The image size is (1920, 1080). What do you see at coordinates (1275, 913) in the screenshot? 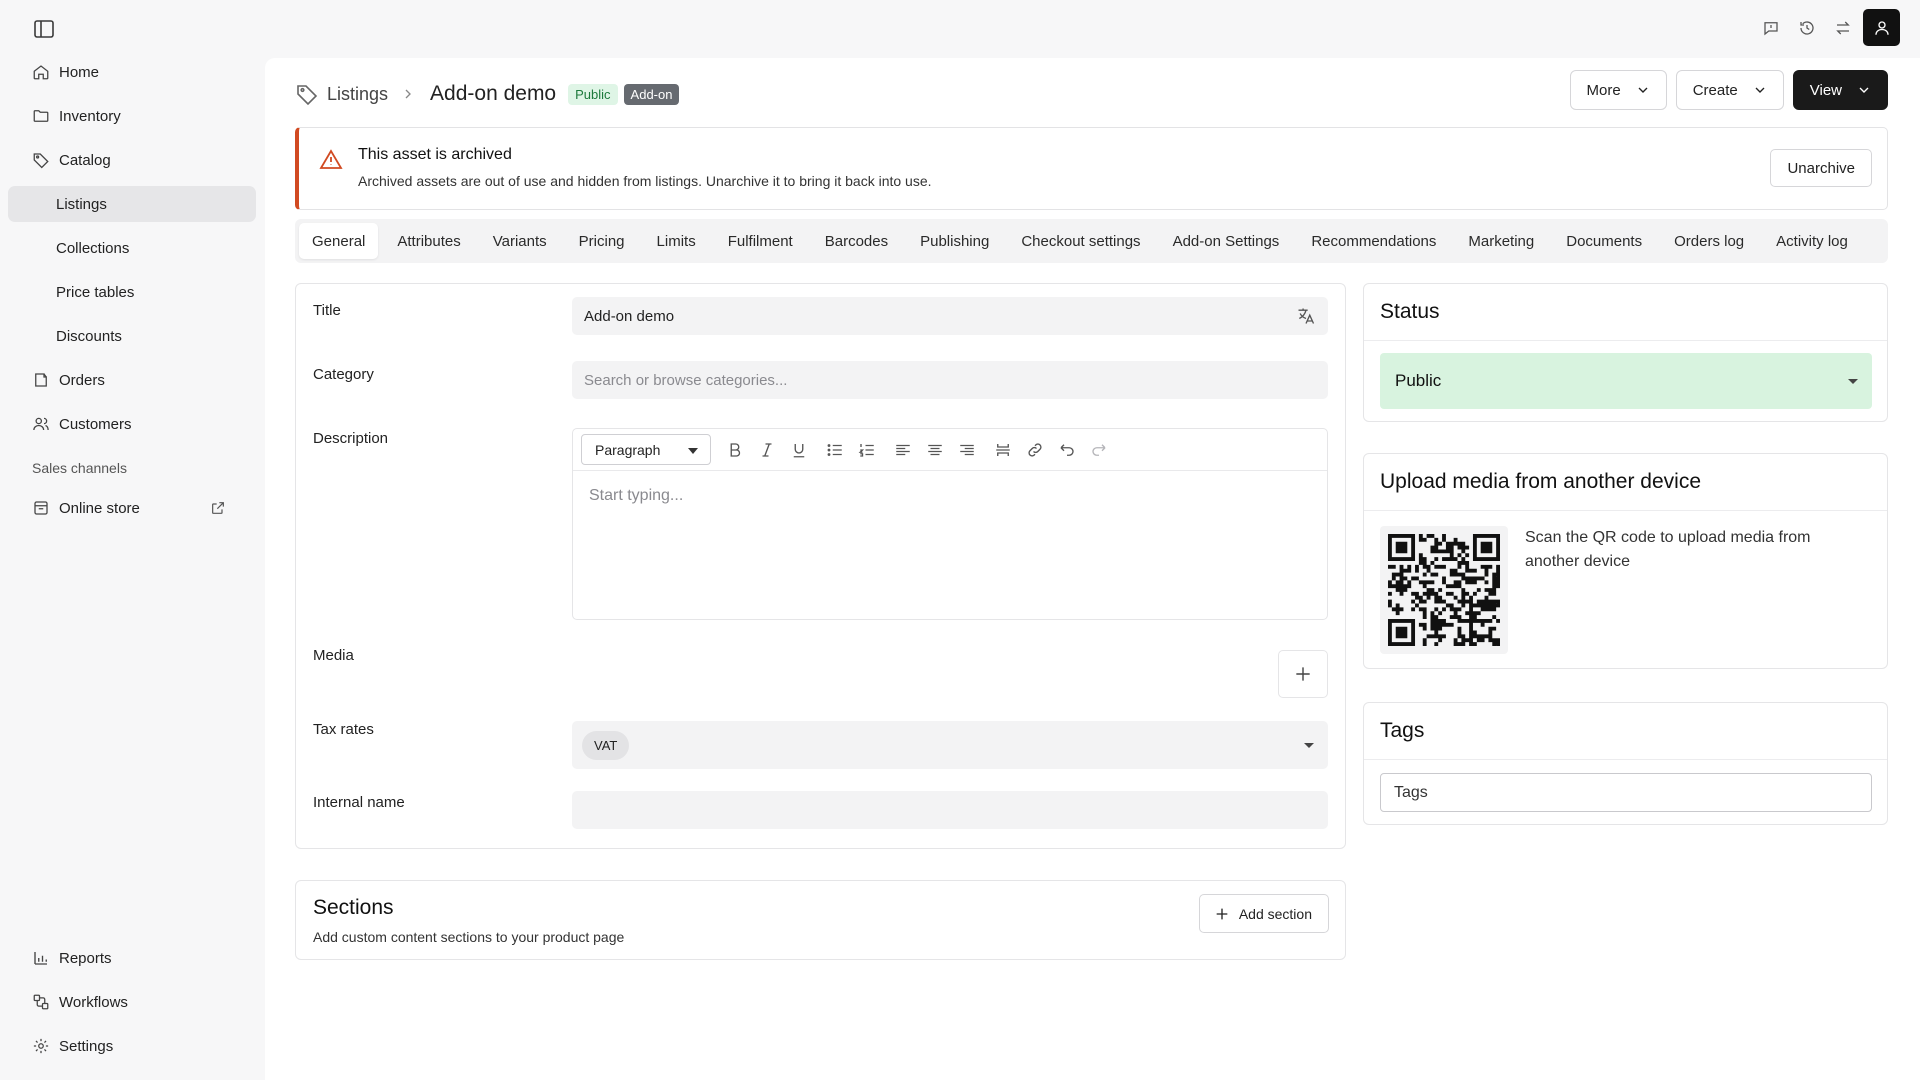
I see `add-section-label: Add section` at bounding box center [1275, 913].